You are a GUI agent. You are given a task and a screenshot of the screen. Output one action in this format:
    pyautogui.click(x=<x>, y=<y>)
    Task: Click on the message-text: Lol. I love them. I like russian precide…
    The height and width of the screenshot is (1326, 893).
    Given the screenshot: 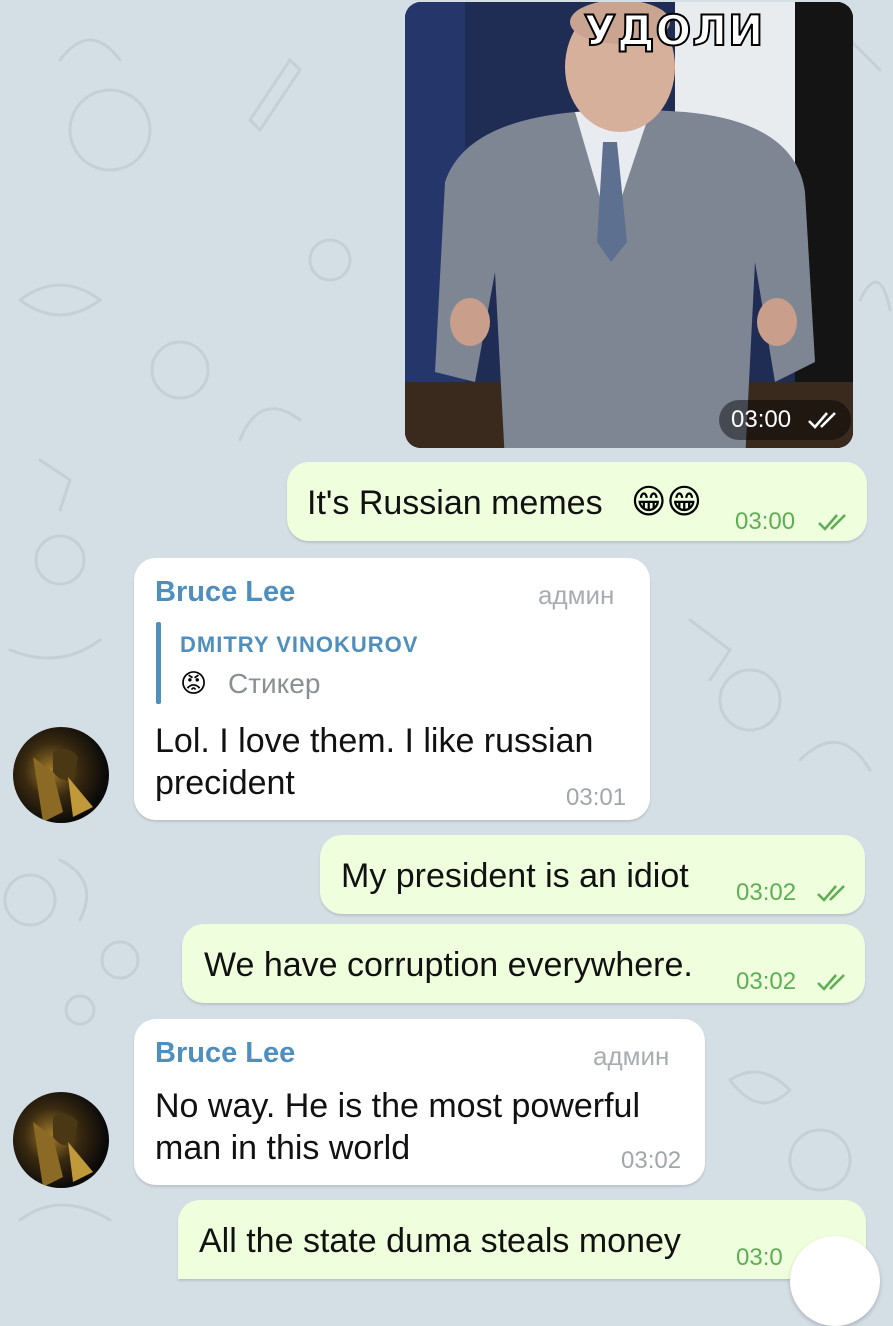 What is the action you would take?
    pyautogui.click(x=374, y=762)
    